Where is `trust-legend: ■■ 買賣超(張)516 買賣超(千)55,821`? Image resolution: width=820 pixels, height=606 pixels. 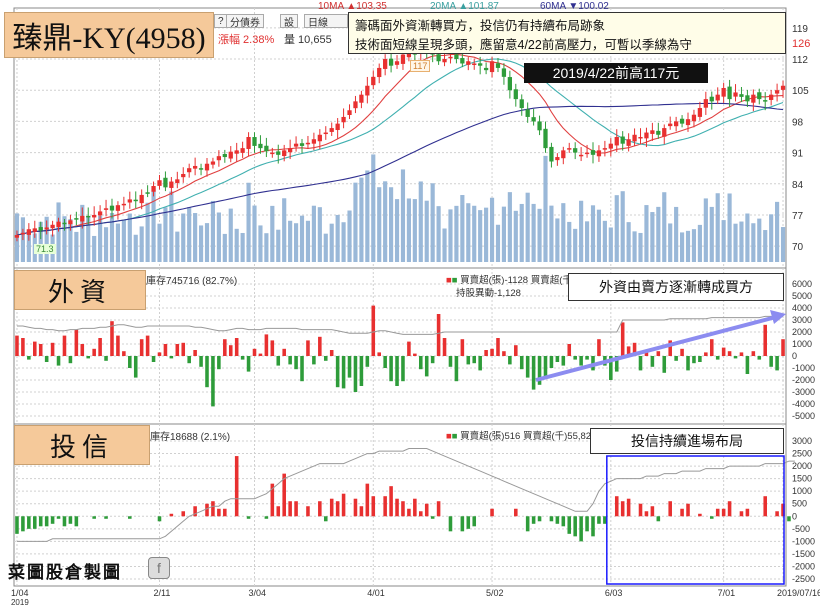
trust-legend: ■■ 買賣超(張)516 買賣超(千)55,821 is located at coordinates (521, 436).